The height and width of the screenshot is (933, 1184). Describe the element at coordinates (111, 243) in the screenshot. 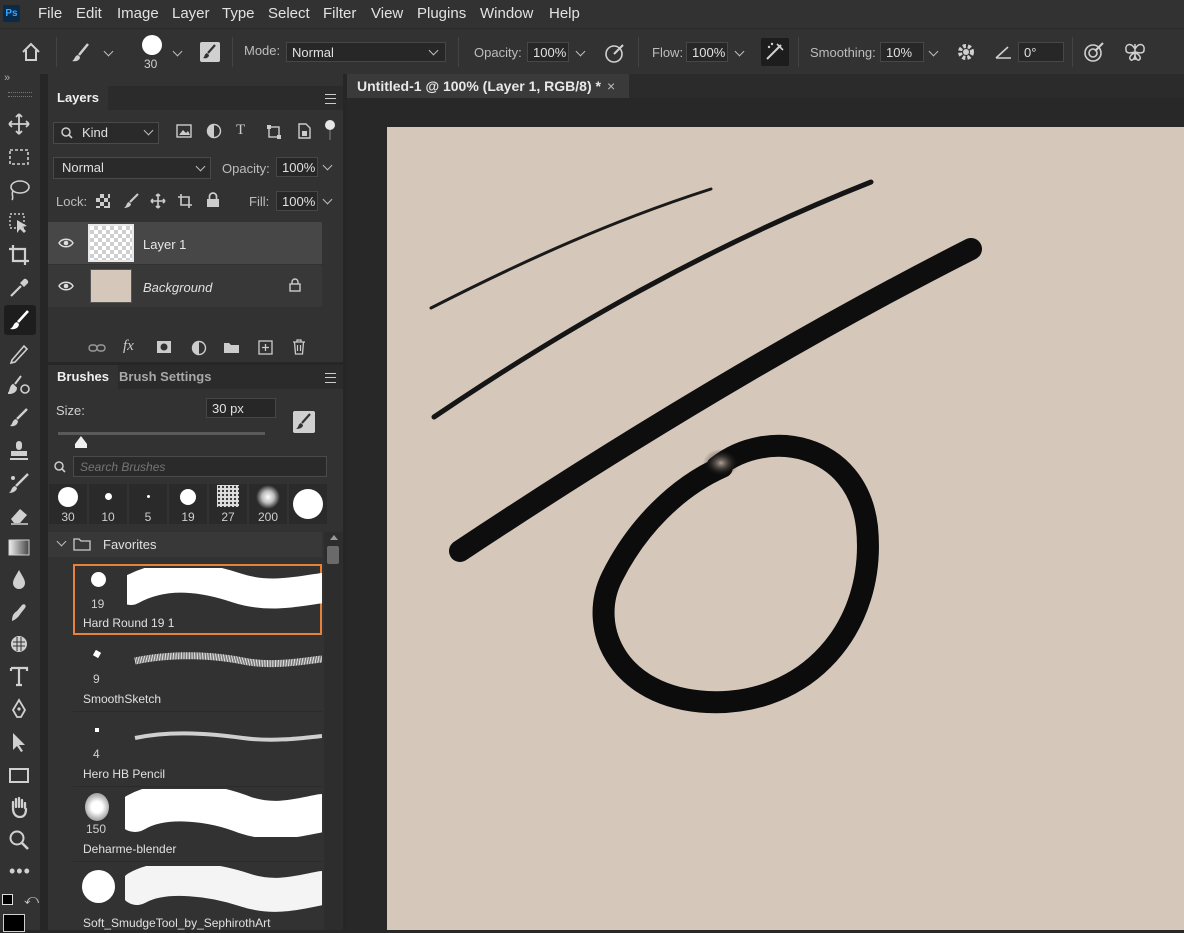

I see `layer-thumbnail-transparent` at that location.